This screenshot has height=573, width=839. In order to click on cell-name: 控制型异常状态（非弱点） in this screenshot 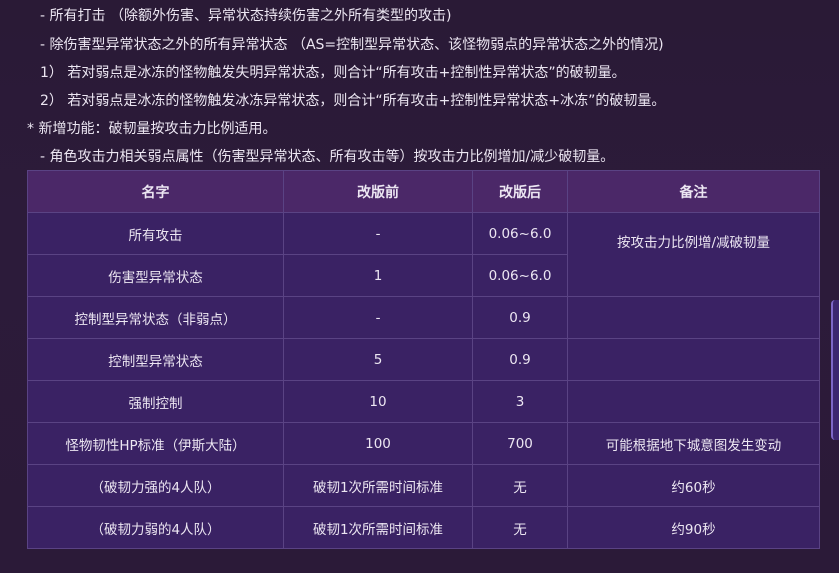, I will do `click(155, 317)`.